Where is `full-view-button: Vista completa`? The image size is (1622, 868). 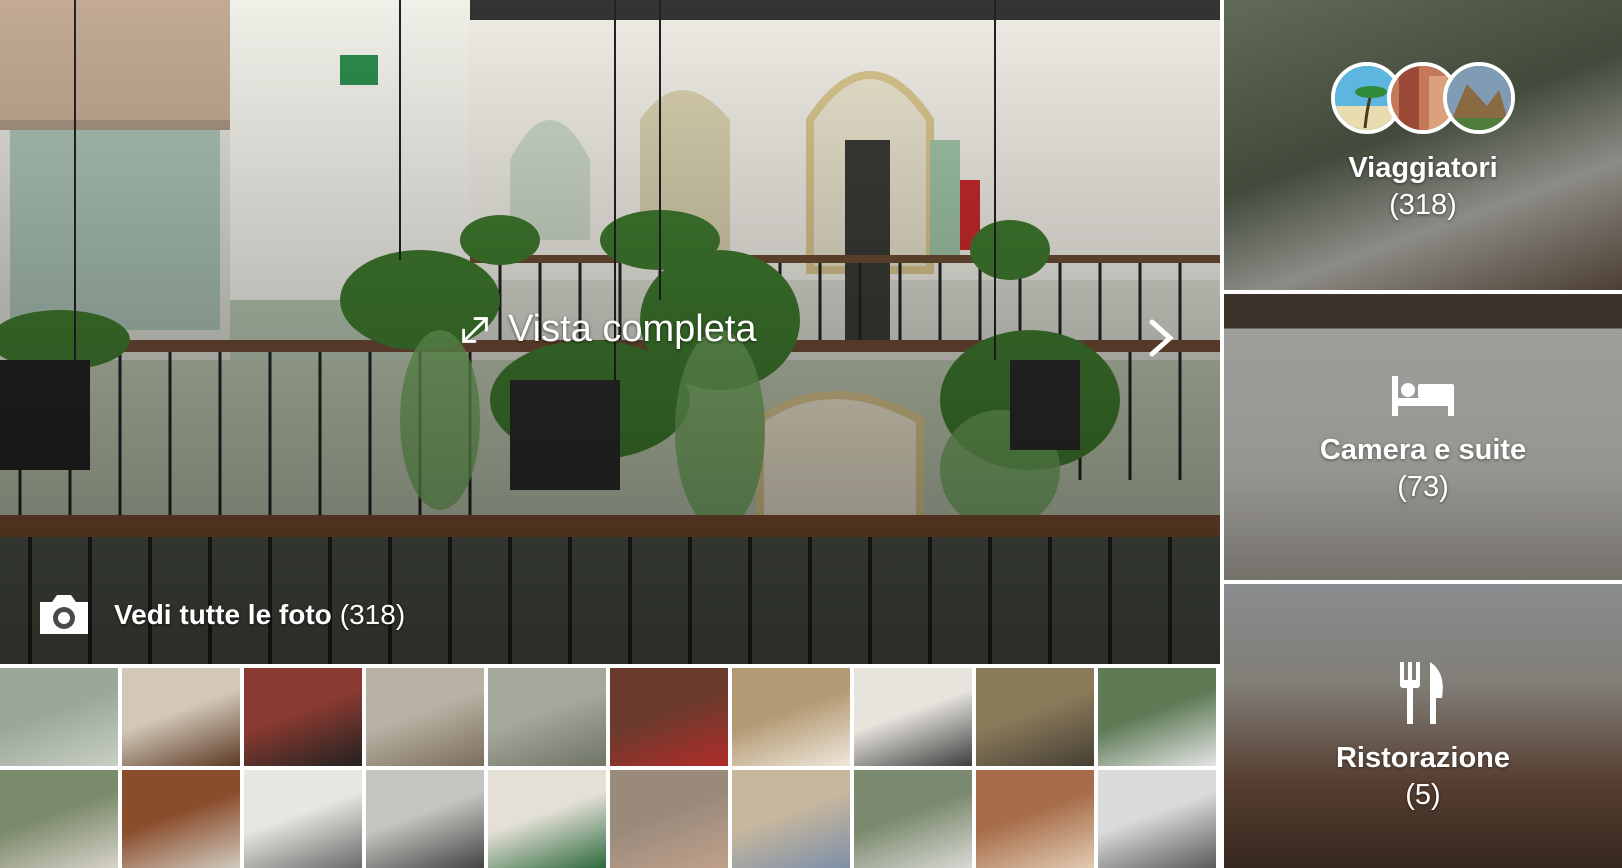 full-view-button: Vista completa is located at coordinates (606, 329).